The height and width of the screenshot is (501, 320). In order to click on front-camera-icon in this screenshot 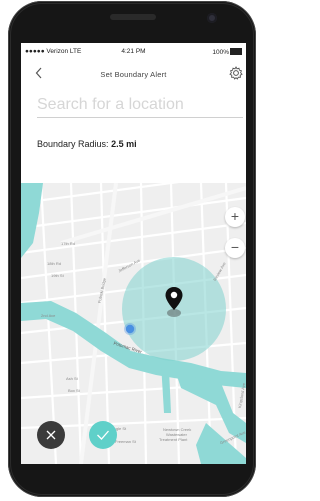, I will do `click(212, 18)`.